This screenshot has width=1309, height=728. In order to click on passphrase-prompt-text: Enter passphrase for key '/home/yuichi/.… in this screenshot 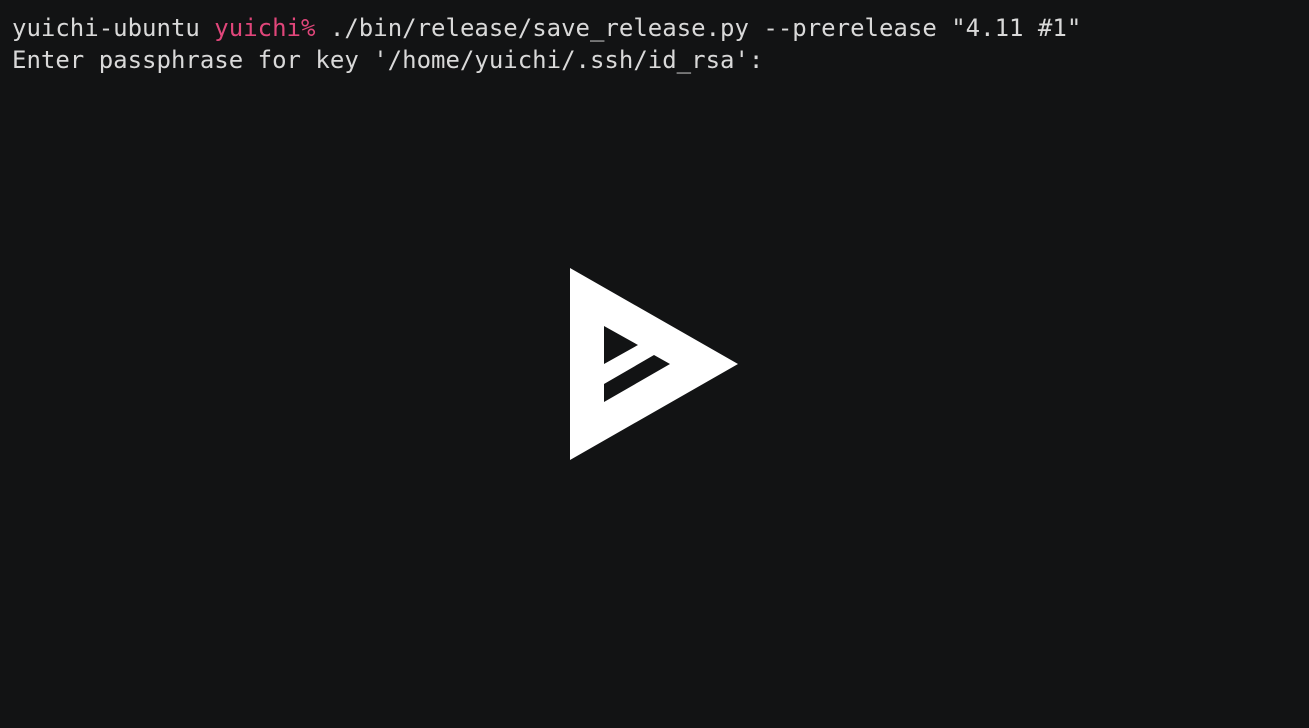, I will do `click(388, 60)`.